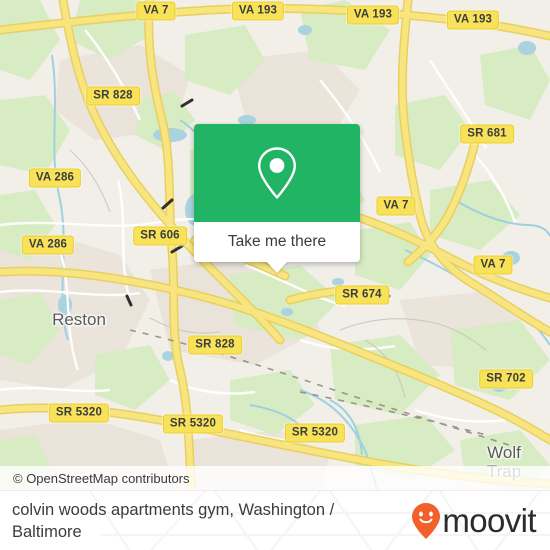  What do you see at coordinates (160, 236) in the screenshot?
I see `road-shield: SR 606` at bounding box center [160, 236].